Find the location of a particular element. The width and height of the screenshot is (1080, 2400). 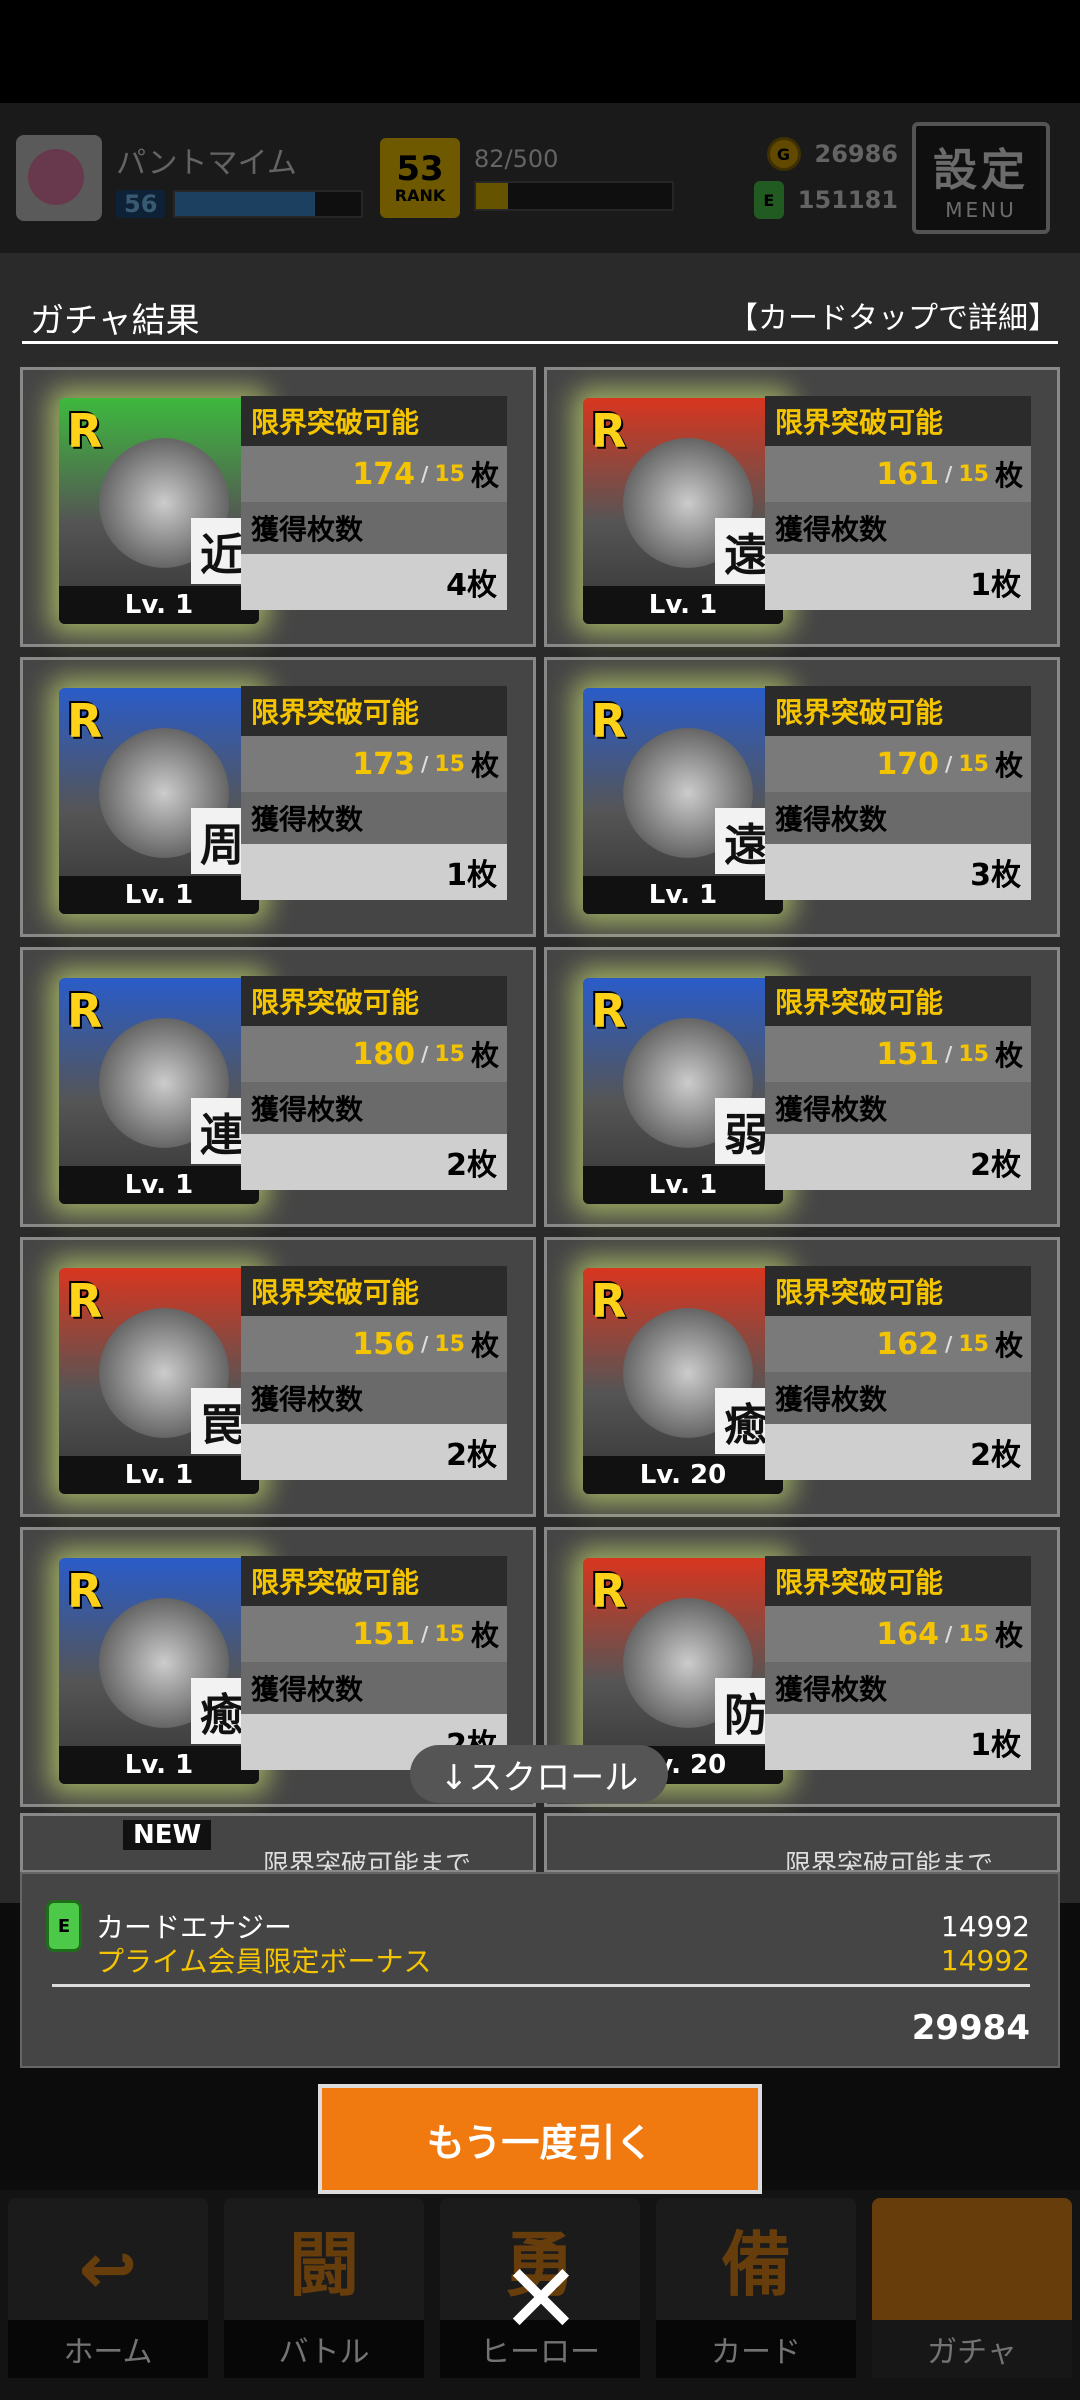

bonus-label: プライム会員限定ボーナス is located at coordinates (264, 1961).